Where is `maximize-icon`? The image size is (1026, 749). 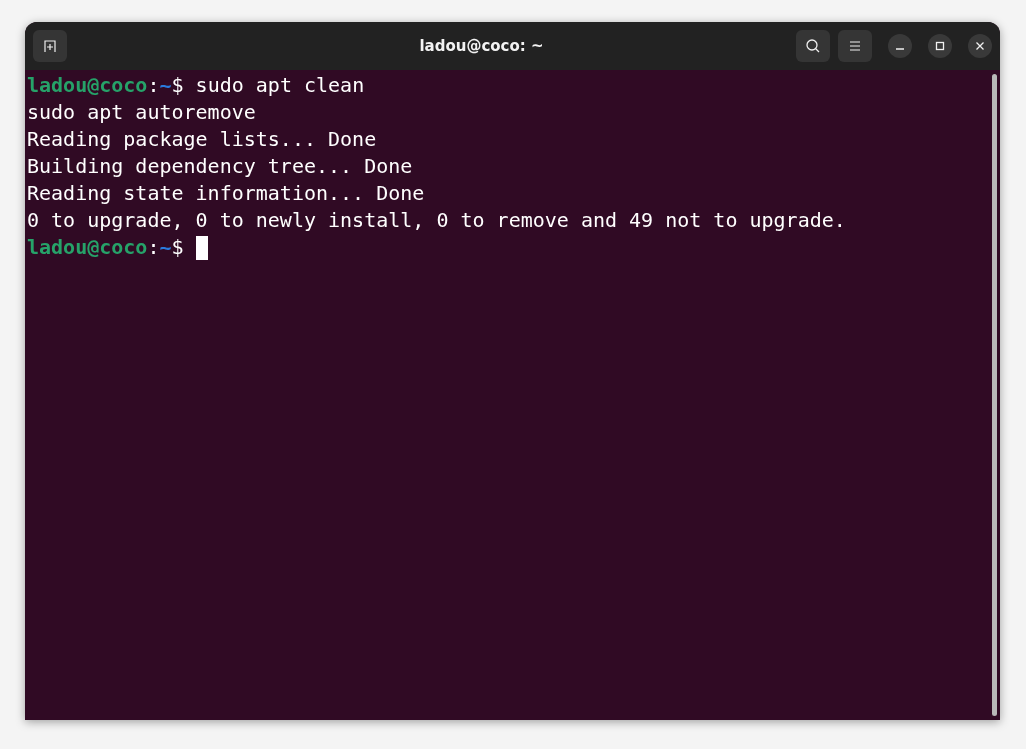 maximize-icon is located at coordinates (940, 46).